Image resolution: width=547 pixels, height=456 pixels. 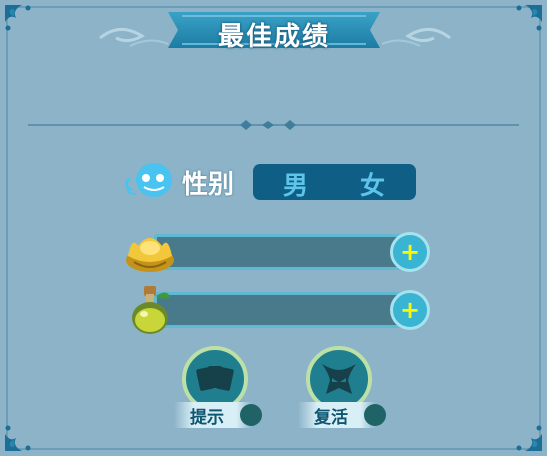 What do you see at coordinates (151, 310) in the screenshot?
I see `potion-flask-icon` at bounding box center [151, 310].